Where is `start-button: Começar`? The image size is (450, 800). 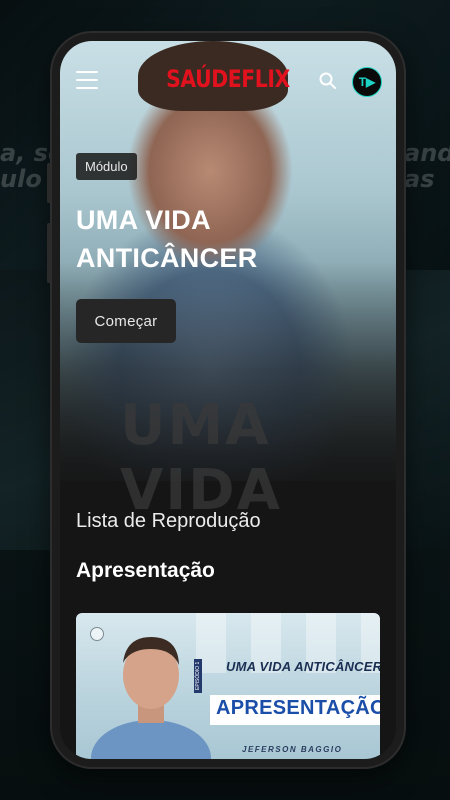 start-button: Começar is located at coordinates (126, 321).